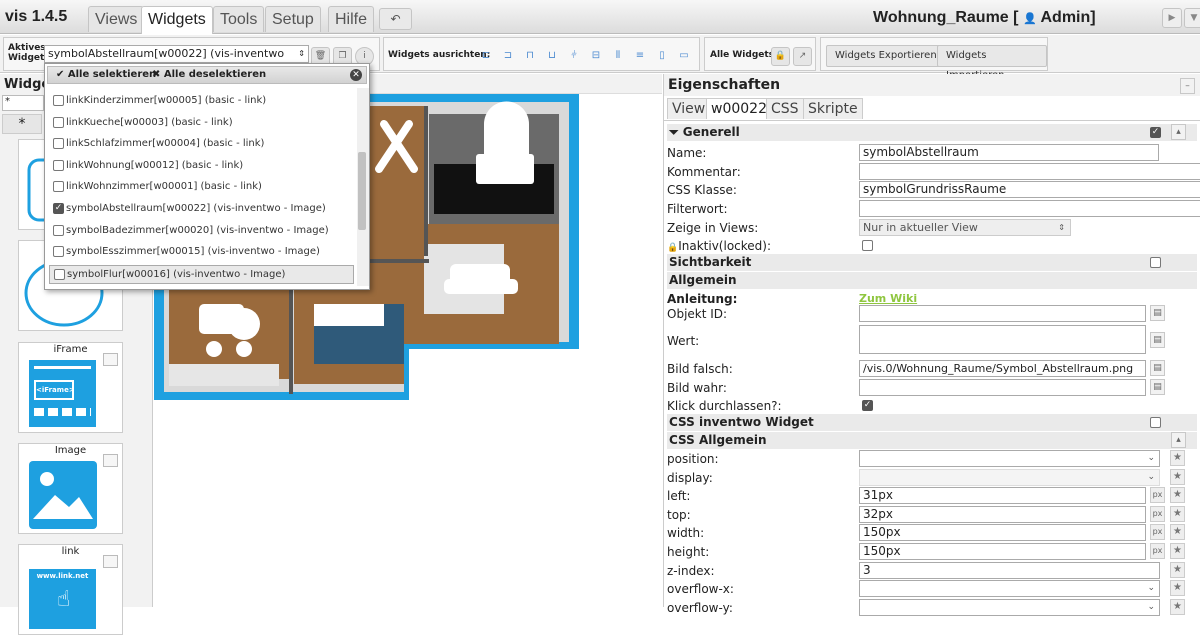 The height and width of the screenshot is (635, 1200). What do you see at coordinates (1155, 132) in the screenshot?
I see `generell-checkbox: ✓` at bounding box center [1155, 132].